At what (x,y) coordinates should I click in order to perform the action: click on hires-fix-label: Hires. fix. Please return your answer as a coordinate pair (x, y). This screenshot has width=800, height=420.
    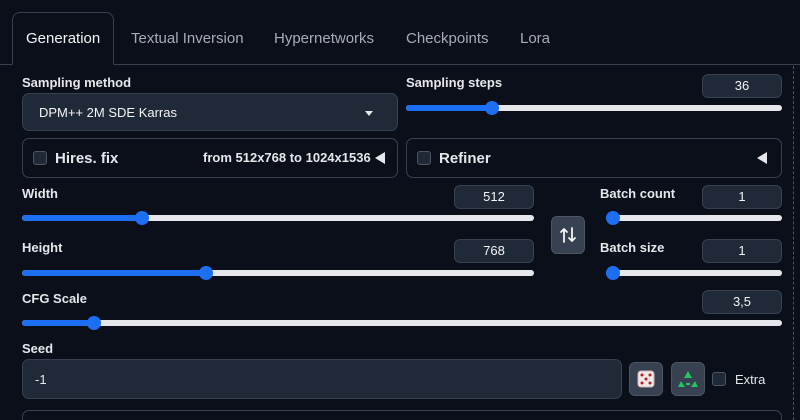
    Looking at the image, I should click on (87, 158).